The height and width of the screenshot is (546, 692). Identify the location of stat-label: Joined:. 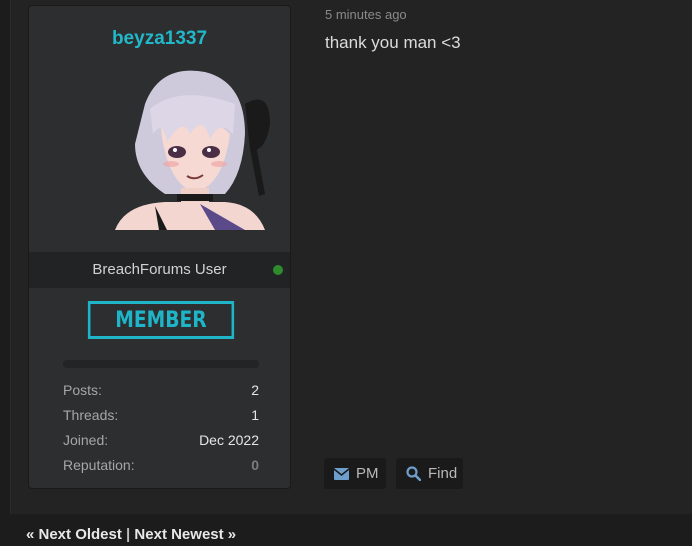
(86, 440).